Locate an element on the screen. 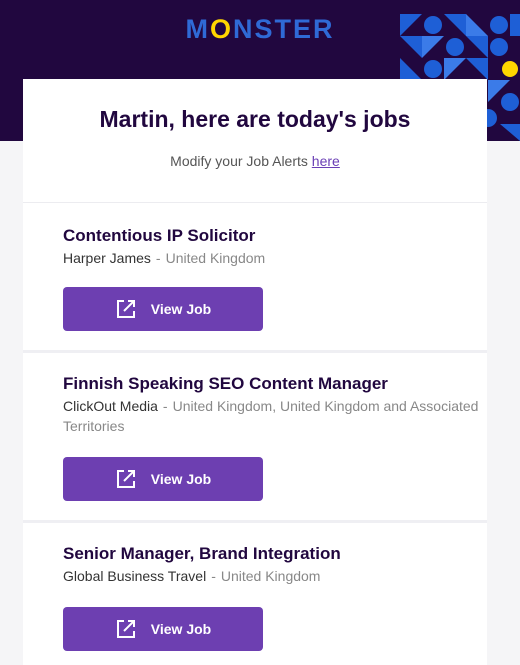  job-alerts-text: Modify your Job Alerts here is located at coordinates (255, 161).